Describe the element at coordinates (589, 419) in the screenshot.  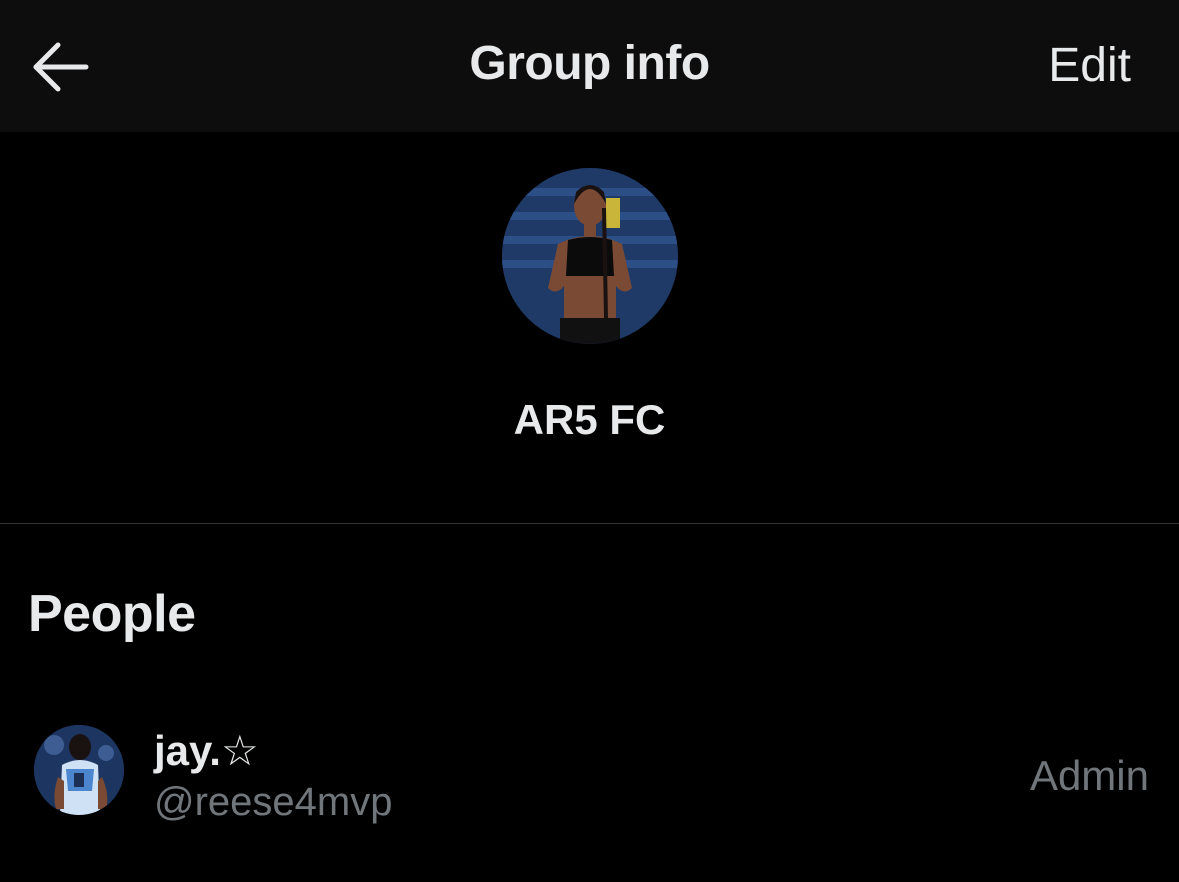
I see `group-name: AR5 FC` at that location.